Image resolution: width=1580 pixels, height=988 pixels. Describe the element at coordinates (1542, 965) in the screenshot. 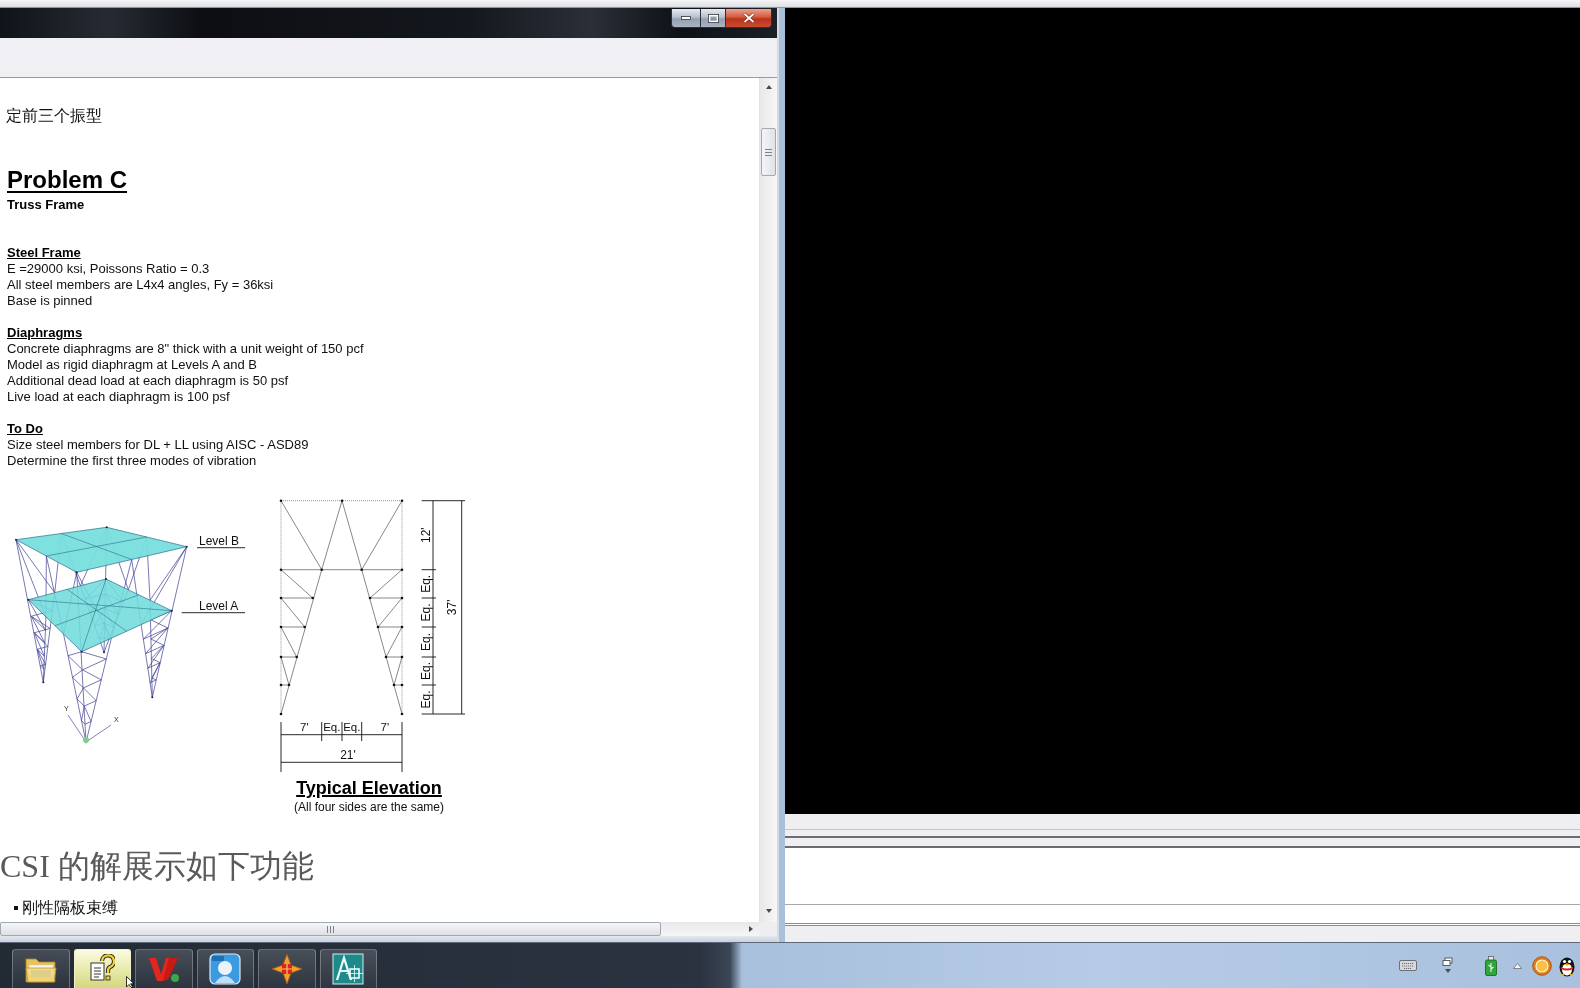

I see `coin-icon` at that location.